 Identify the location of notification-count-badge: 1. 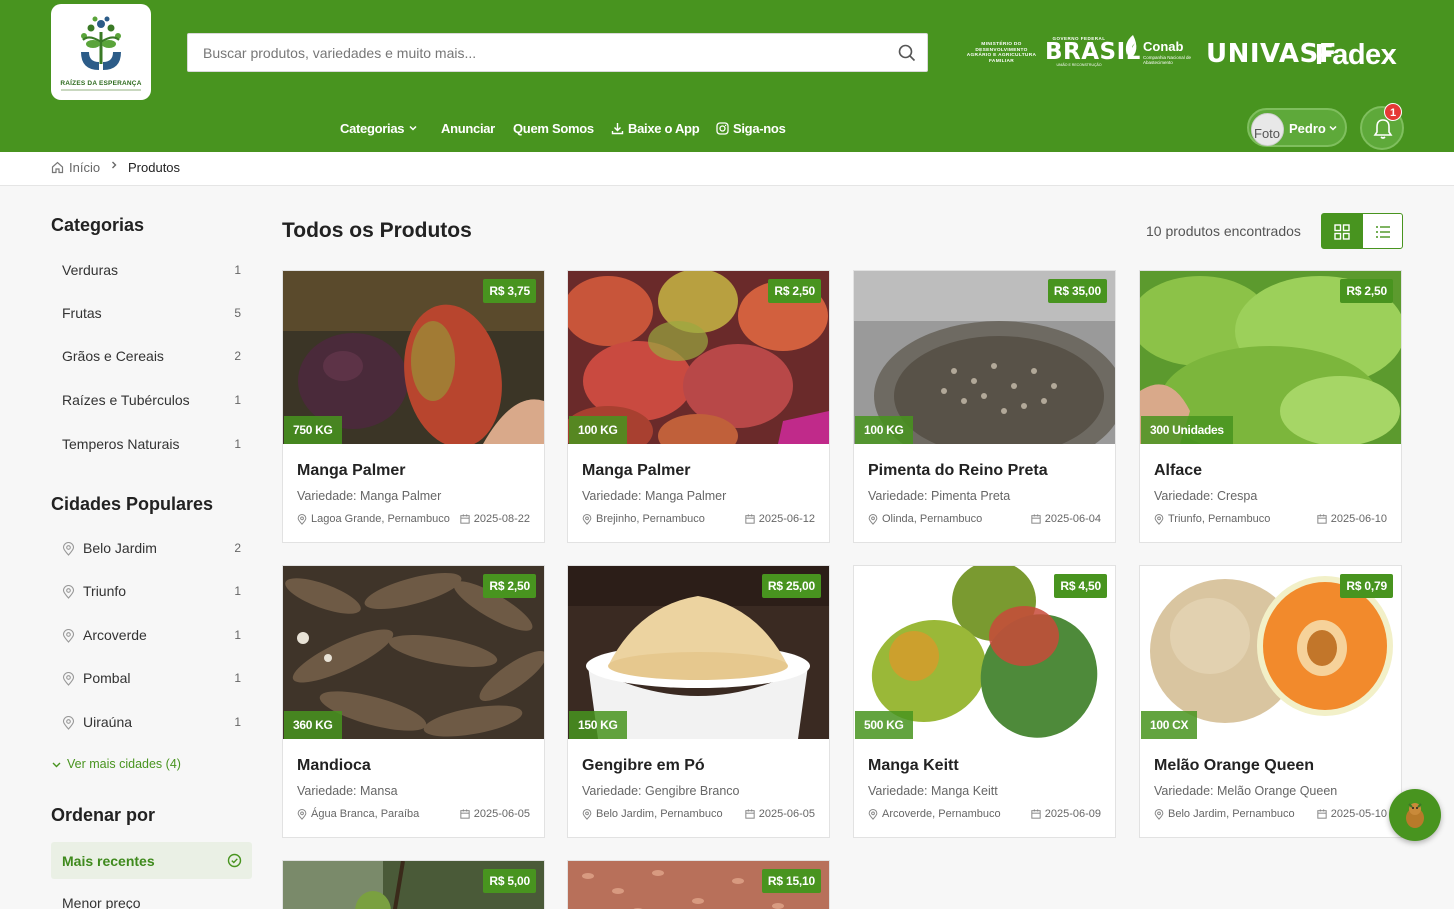
(1393, 112).